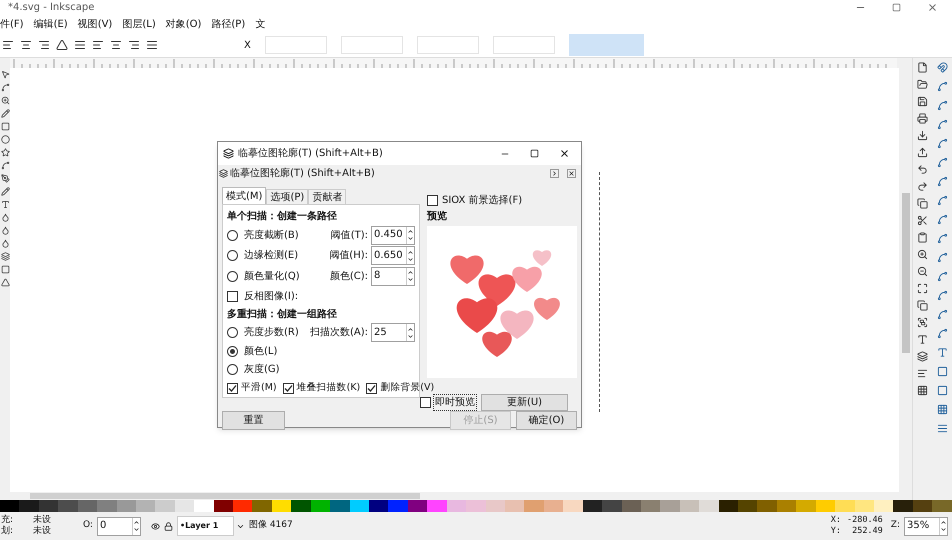 This screenshot has width=952, height=540. I want to click on checkbox-label: 堆叠扫描数(K), so click(328, 388).